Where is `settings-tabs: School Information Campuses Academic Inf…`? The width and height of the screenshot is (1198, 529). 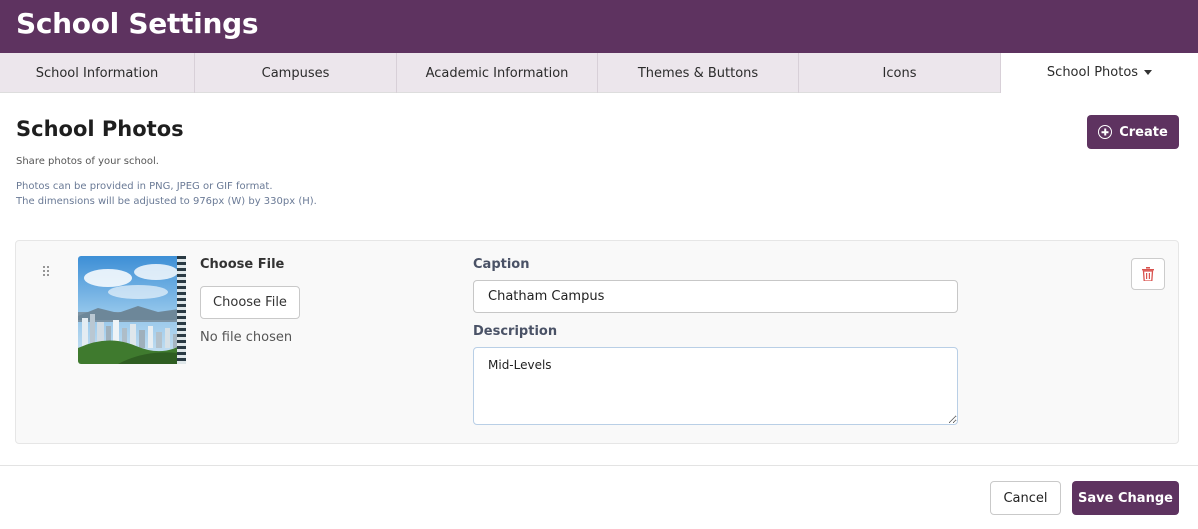 settings-tabs: School Information Campuses Academic Inf… is located at coordinates (599, 73).